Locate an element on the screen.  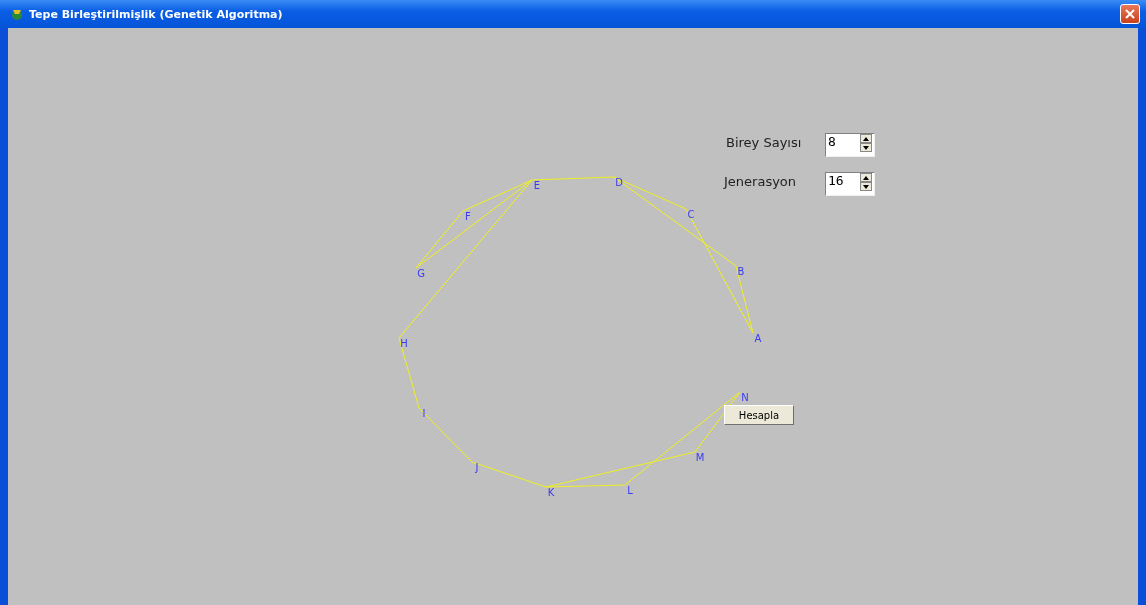
calculate-button: Hesapla is located at coordinates (759, 415).